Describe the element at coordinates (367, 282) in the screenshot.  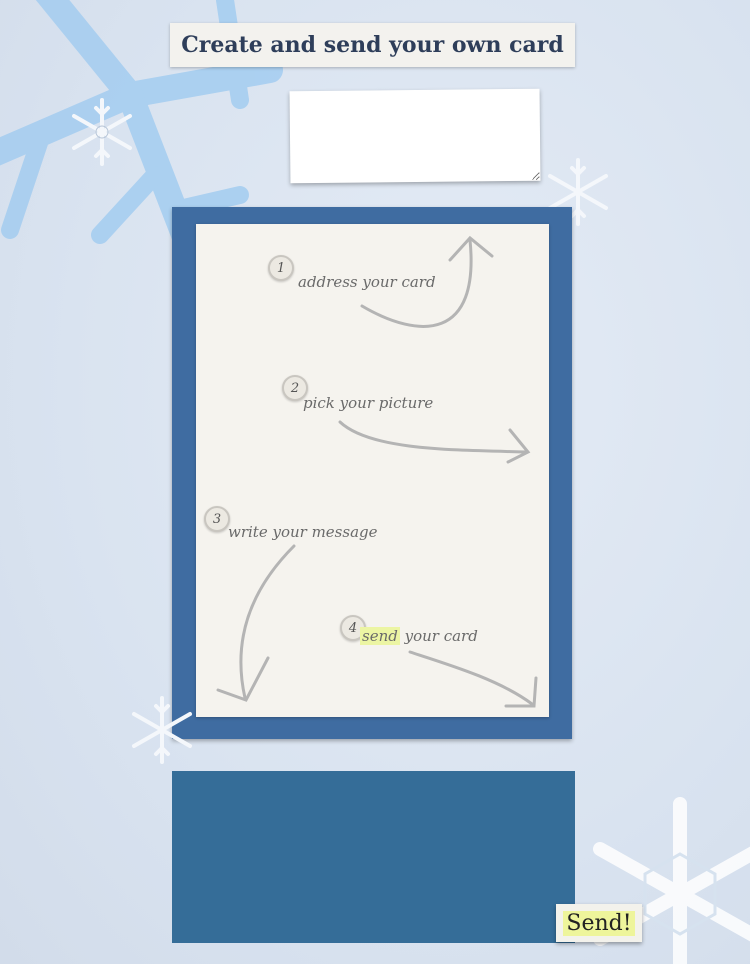
I see `step-1-label: address your card` at that location.